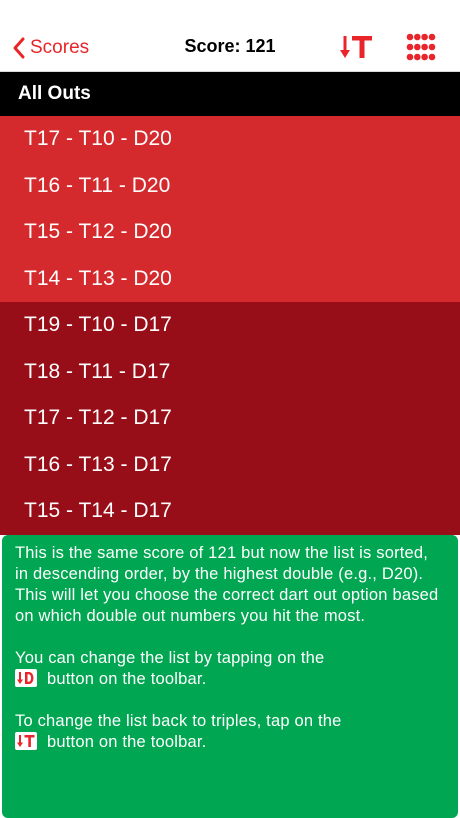 The width and height of the screenshot is (460, 818). What do you see at coordinates (60, 47) in the screenshot?
I see `back-button-label: Scores` at bounding box center [60, 47].